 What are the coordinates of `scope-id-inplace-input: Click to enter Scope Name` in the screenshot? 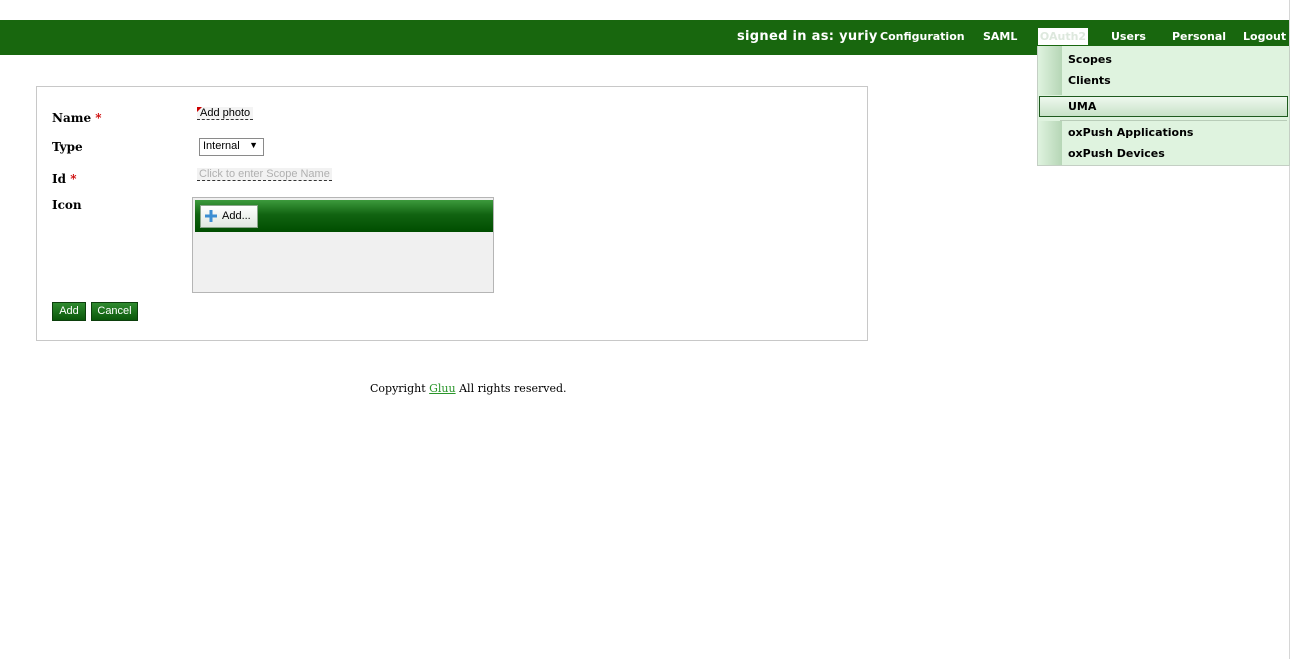 It's located at (264, 174).